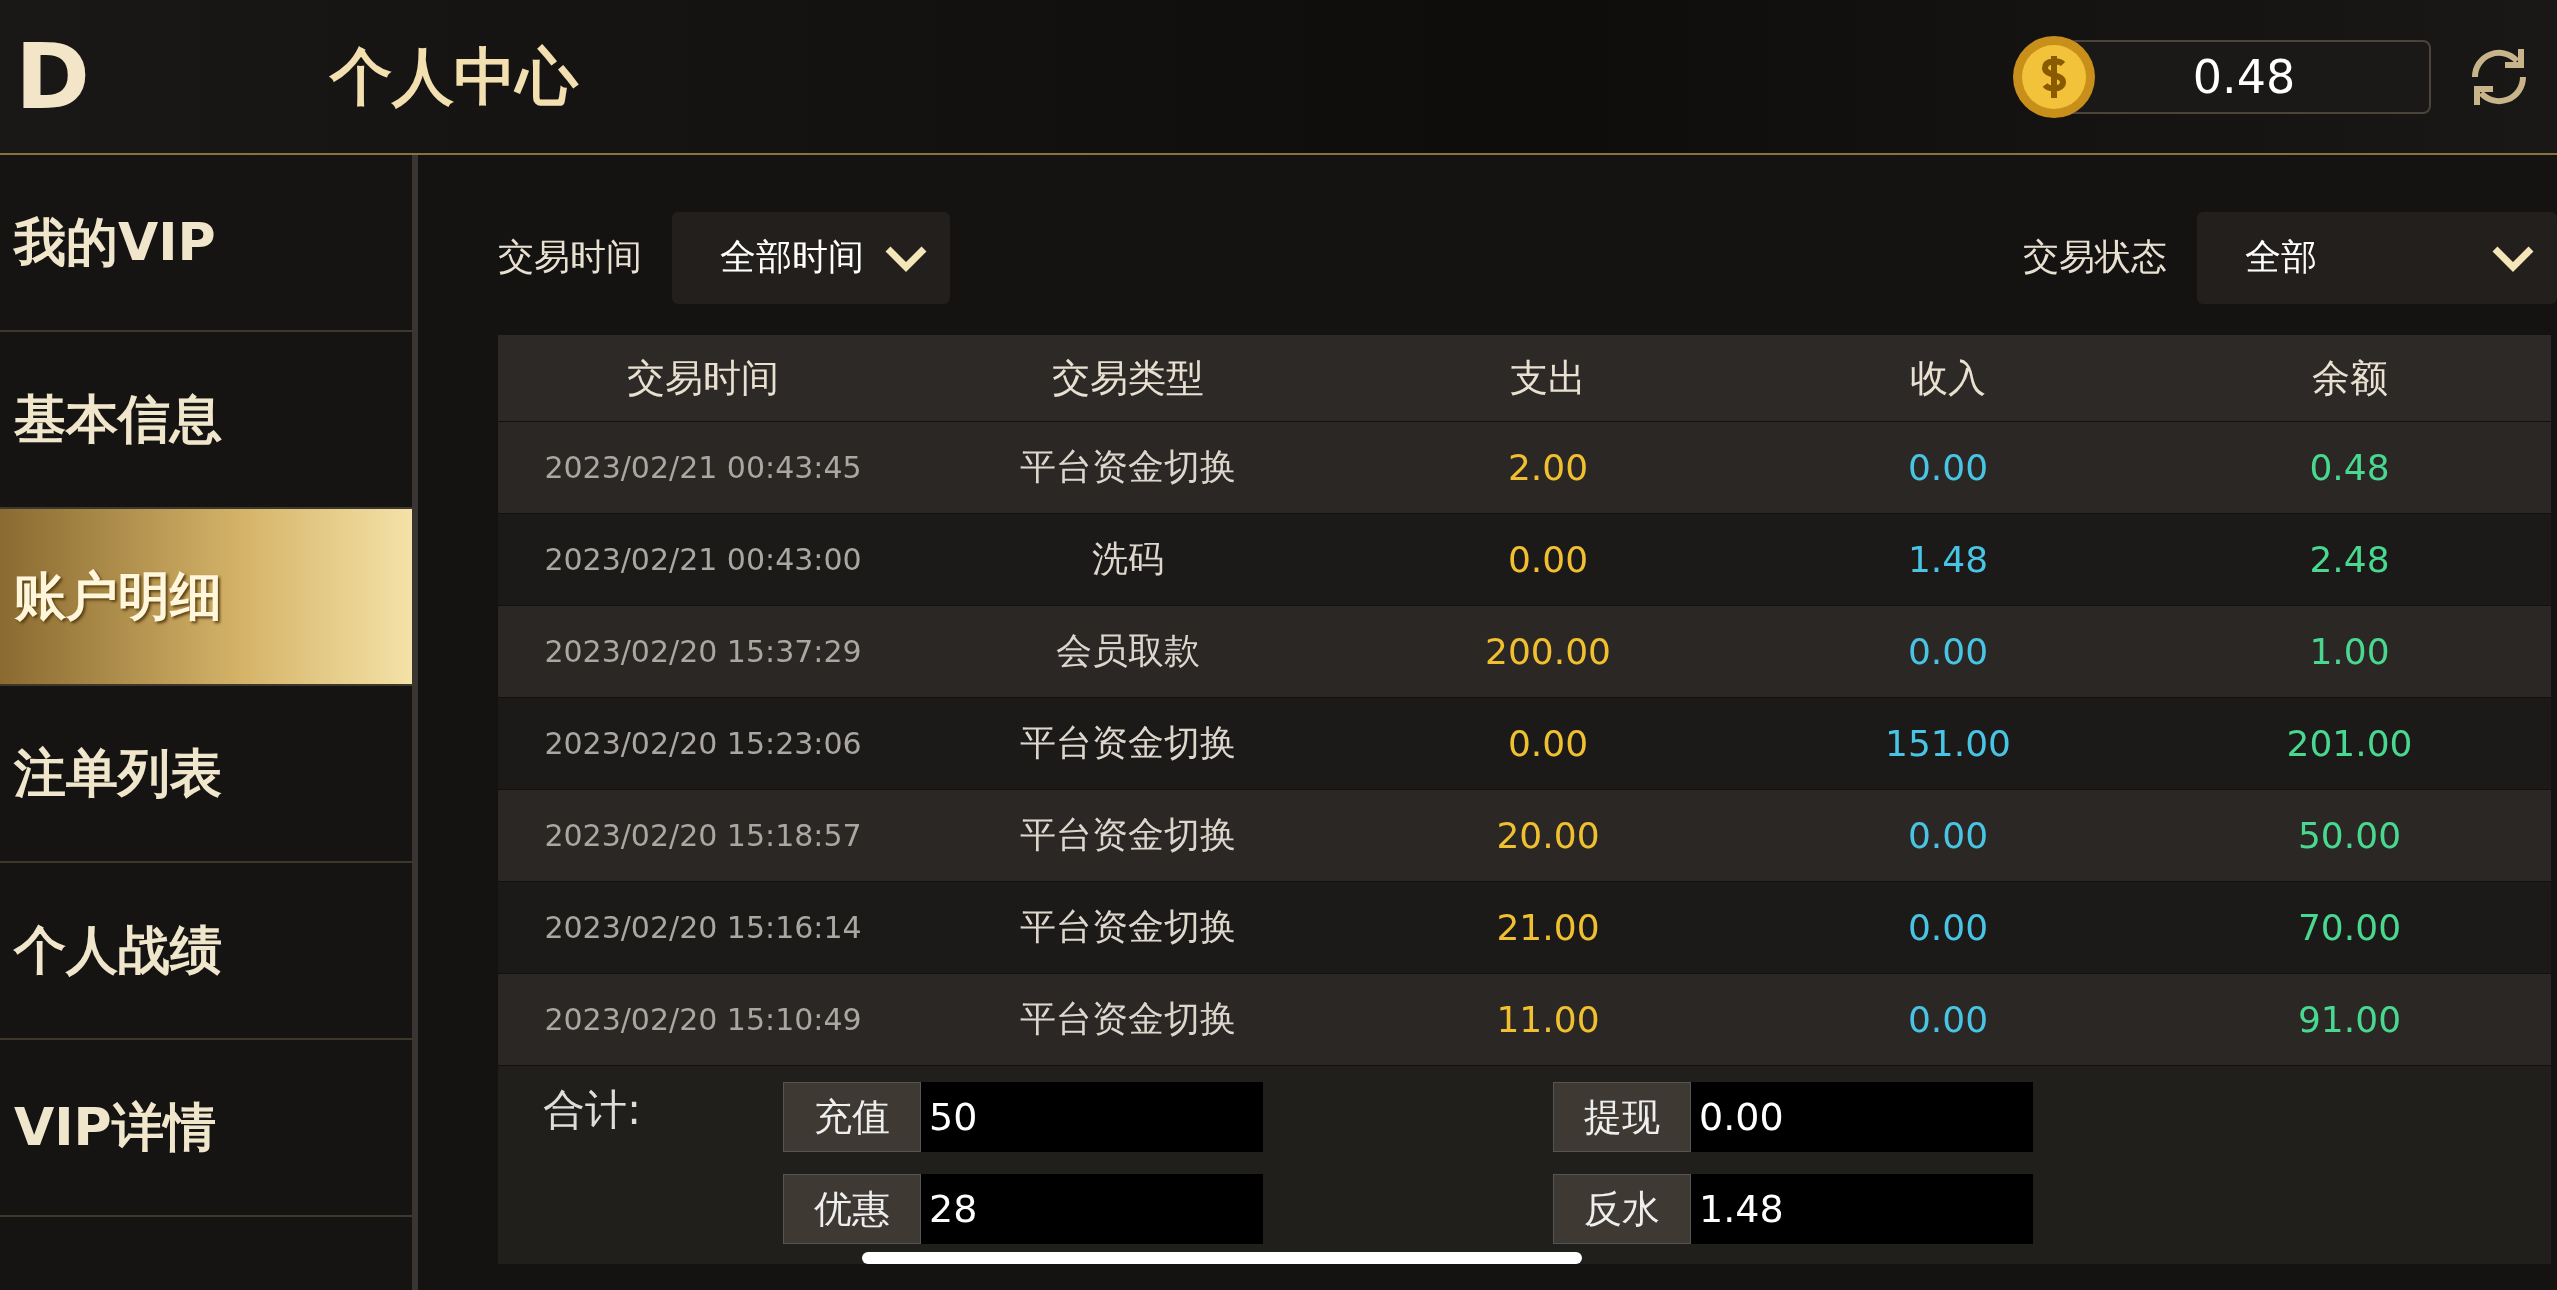 This screenshot has width=2557, height=1290. What do you see at coordinates (2349, 927) in the screenshot?
I see `table-cell-text: 70.00` at bounding box center [2349, 927].